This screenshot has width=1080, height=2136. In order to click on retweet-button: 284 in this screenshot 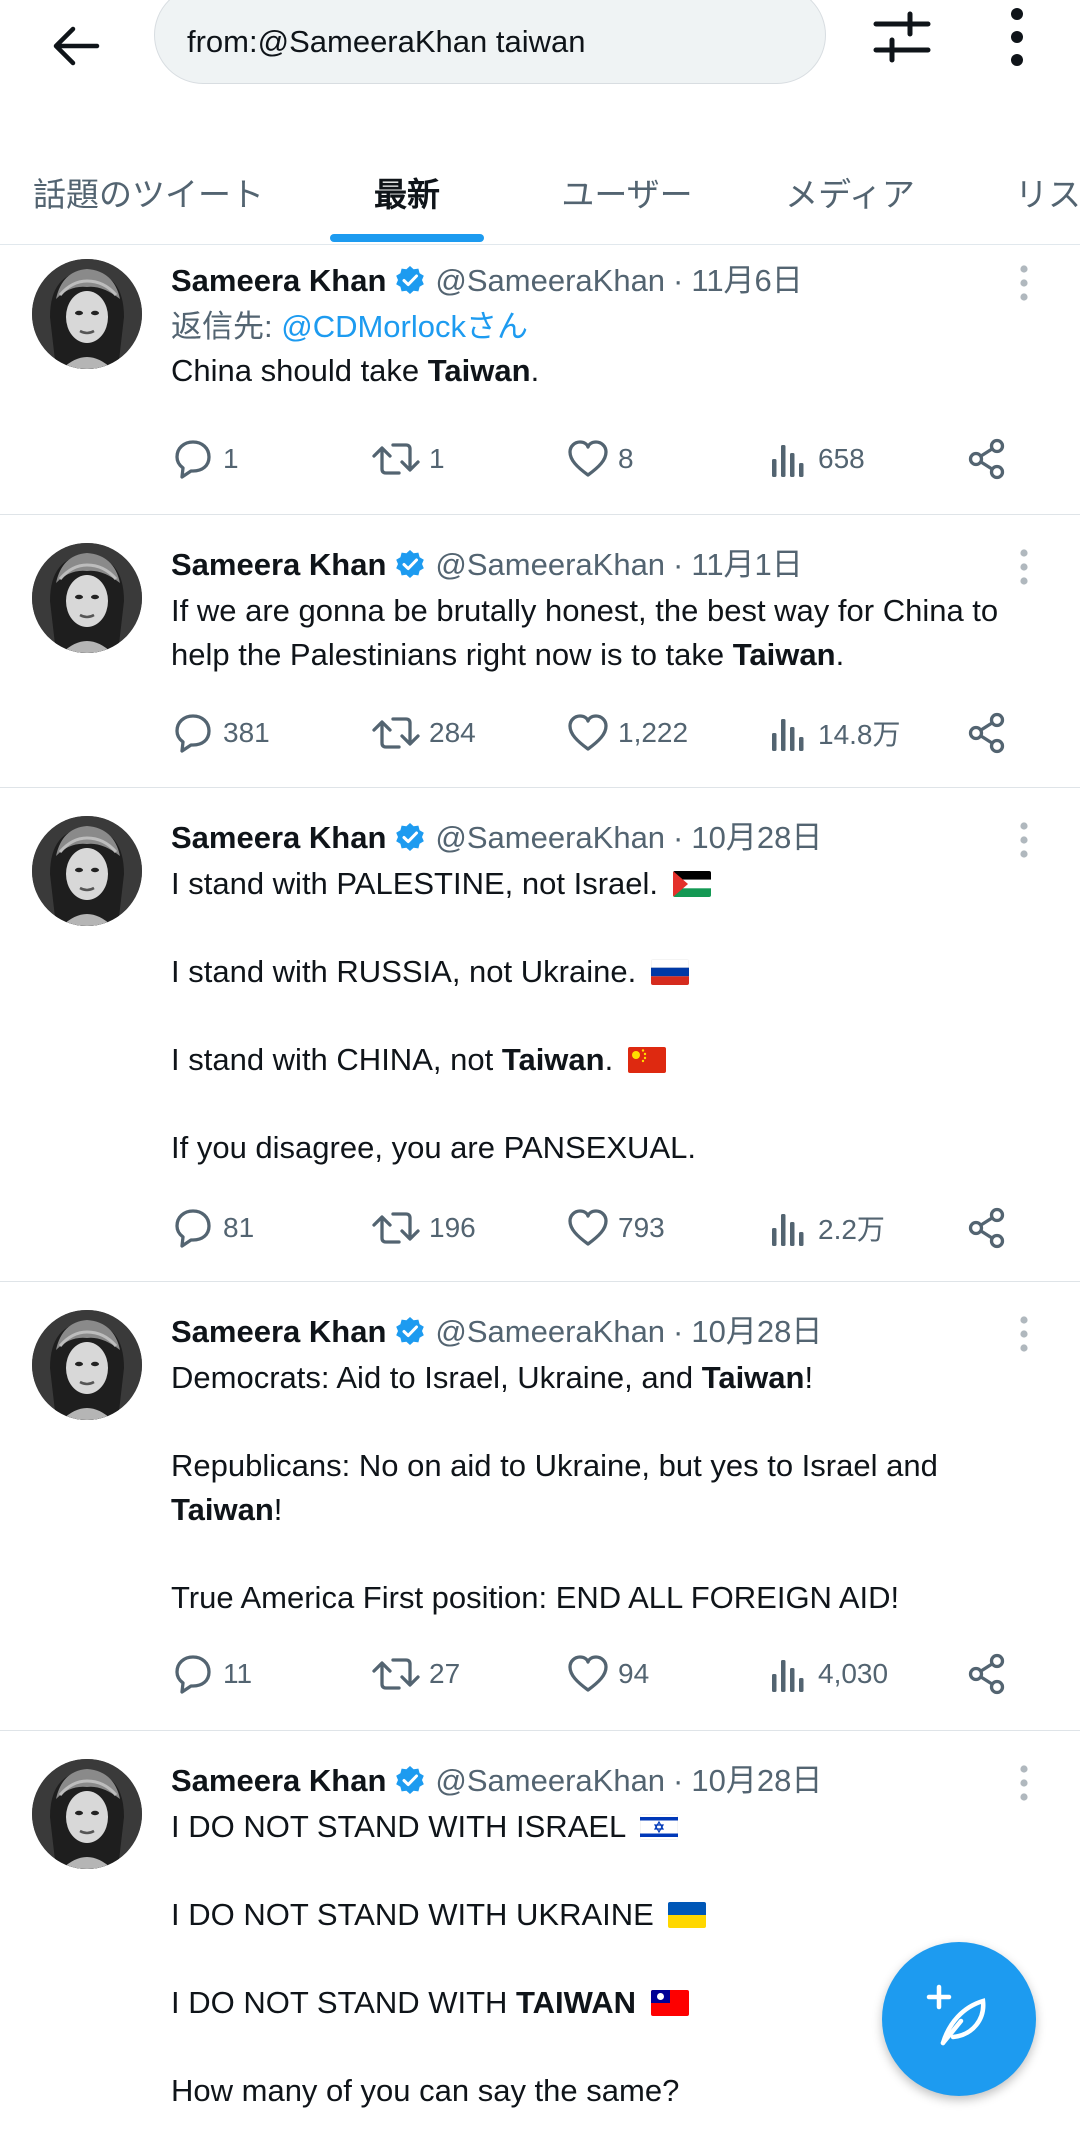, I will do `click(423, 733)`.